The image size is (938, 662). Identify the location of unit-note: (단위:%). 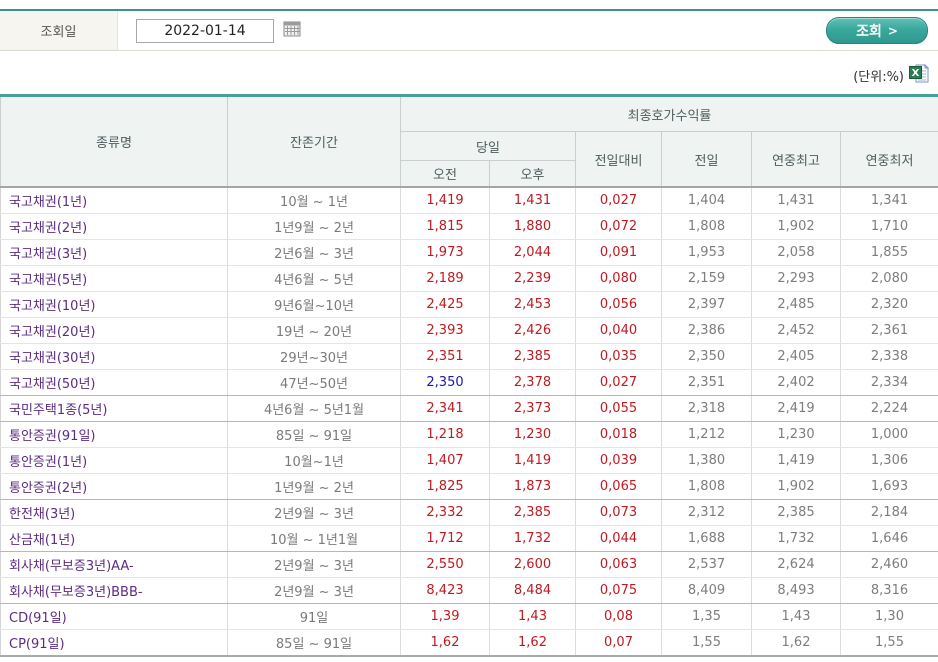
(878, 77).